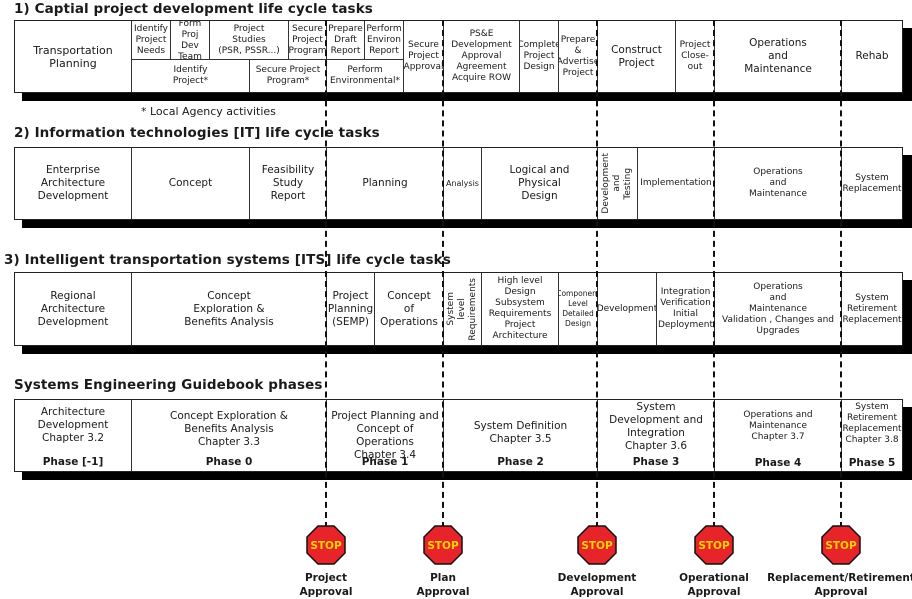 This screenshot has height=599, width=912. What do you see at coordinates (656, 462) in the screenshot?
I see `phase-number: Phase 3` at bounding box center [656, 462].